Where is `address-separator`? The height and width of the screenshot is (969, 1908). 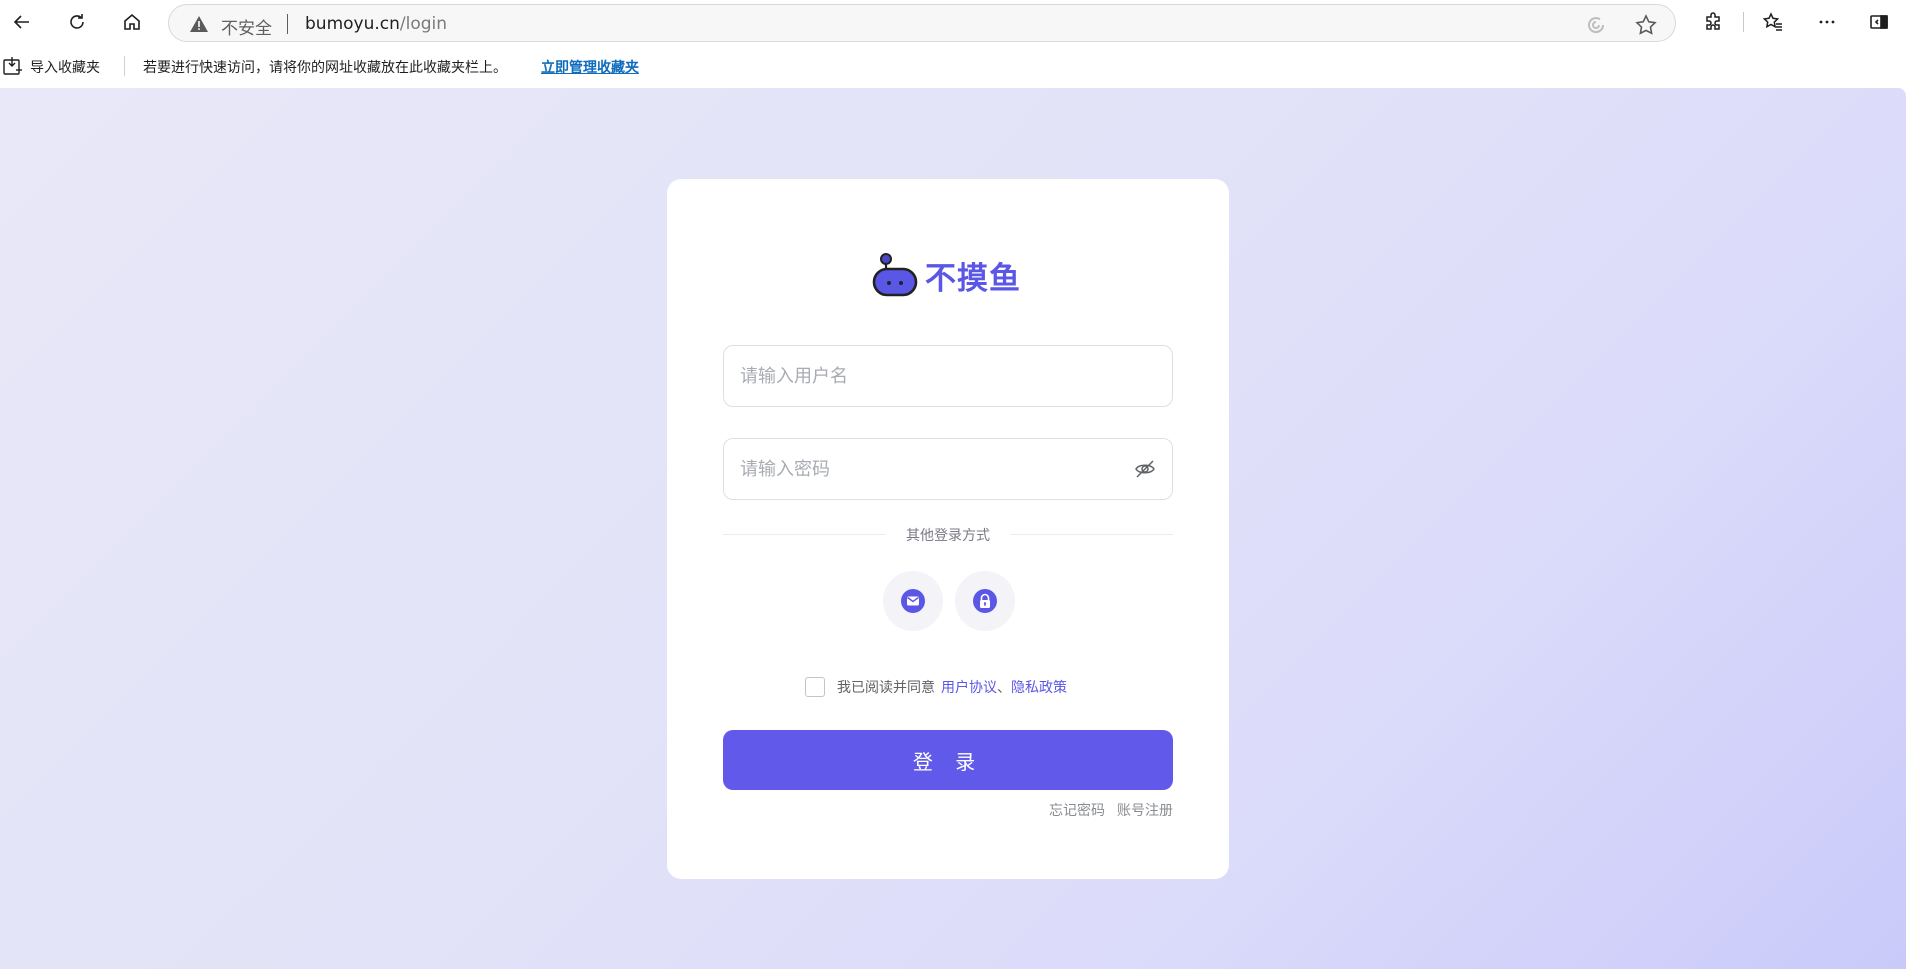
address-separator is located at coordinates (287, 24).